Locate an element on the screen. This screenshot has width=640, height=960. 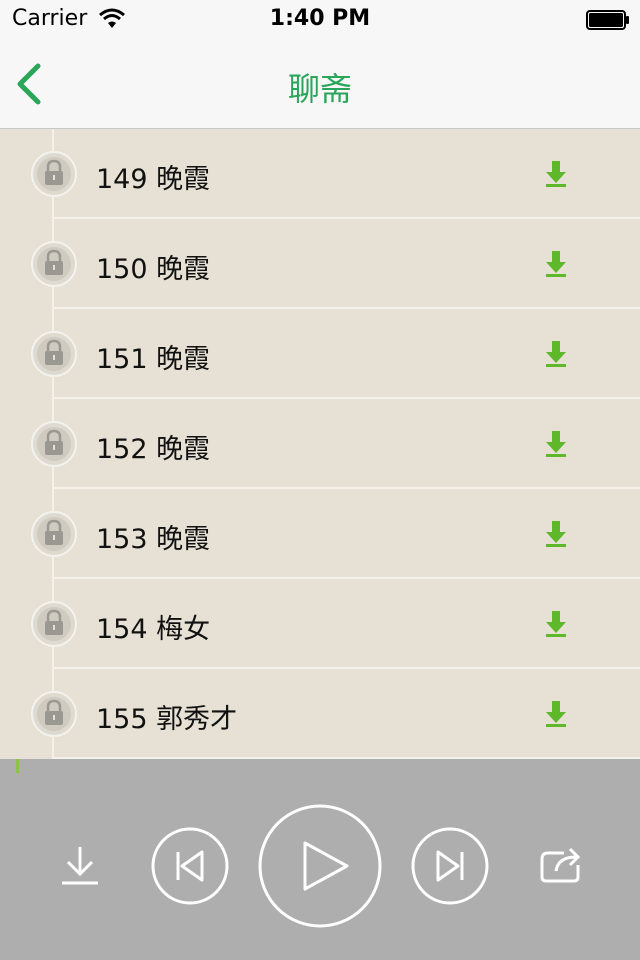
play-icon is located at coordinates (320, 866).